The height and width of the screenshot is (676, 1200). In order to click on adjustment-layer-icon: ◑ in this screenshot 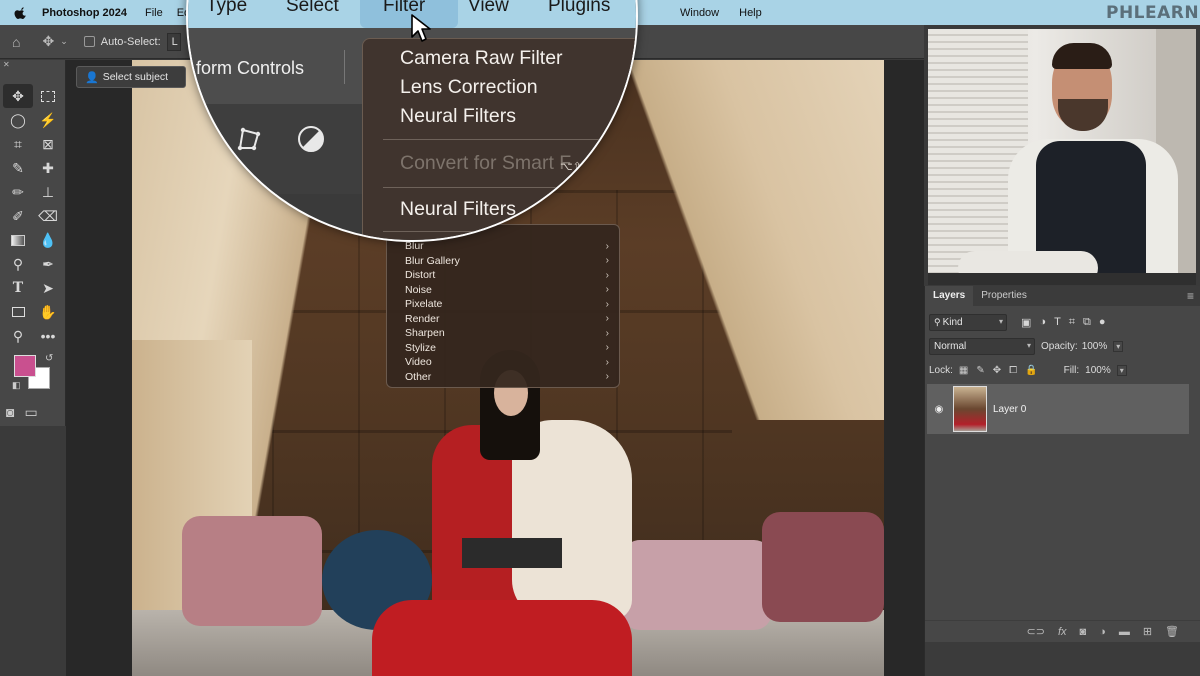, I will do `click(1102, 632)`.